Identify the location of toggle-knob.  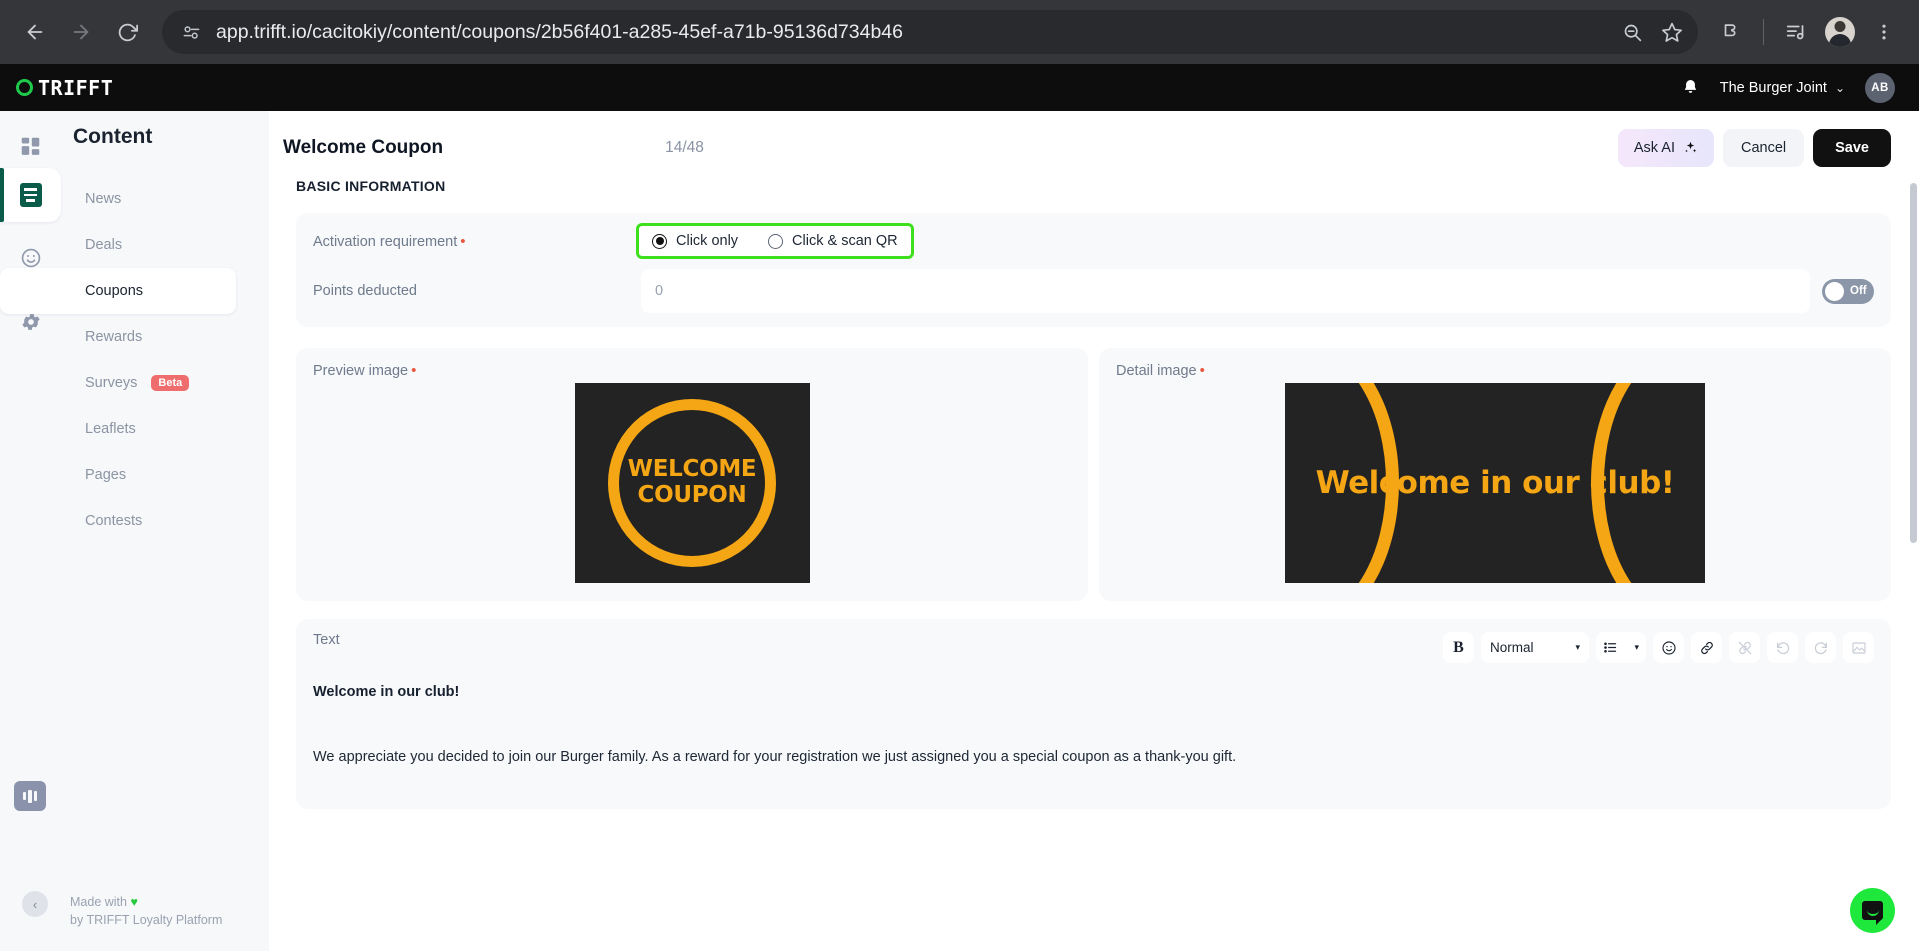
(1834, 291).